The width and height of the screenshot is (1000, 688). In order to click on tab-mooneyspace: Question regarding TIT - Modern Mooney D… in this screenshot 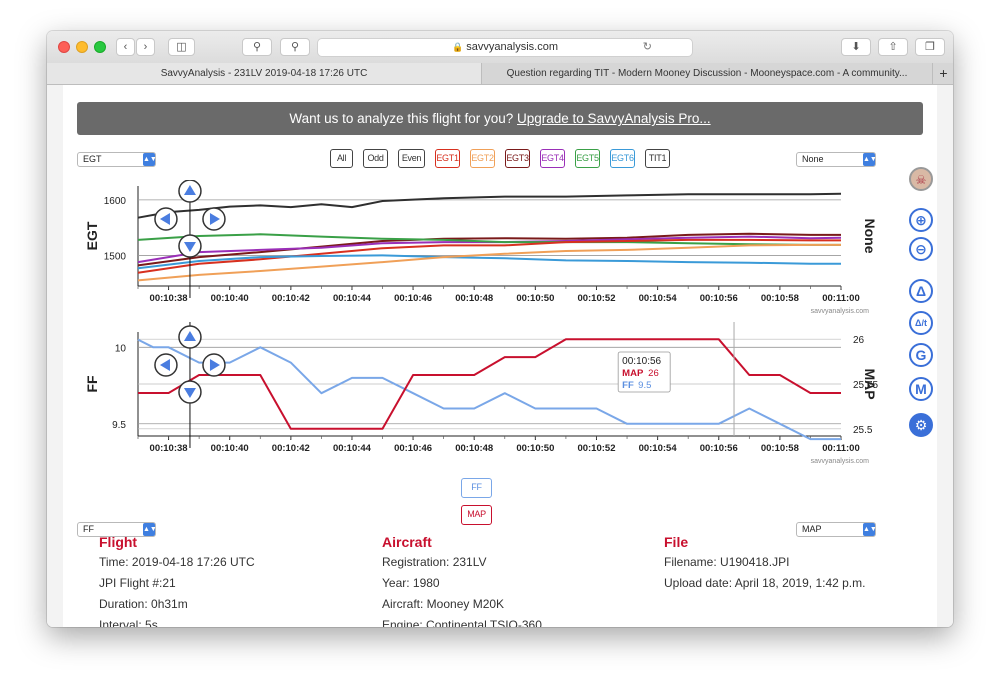, I will do `click(707, 73)`.